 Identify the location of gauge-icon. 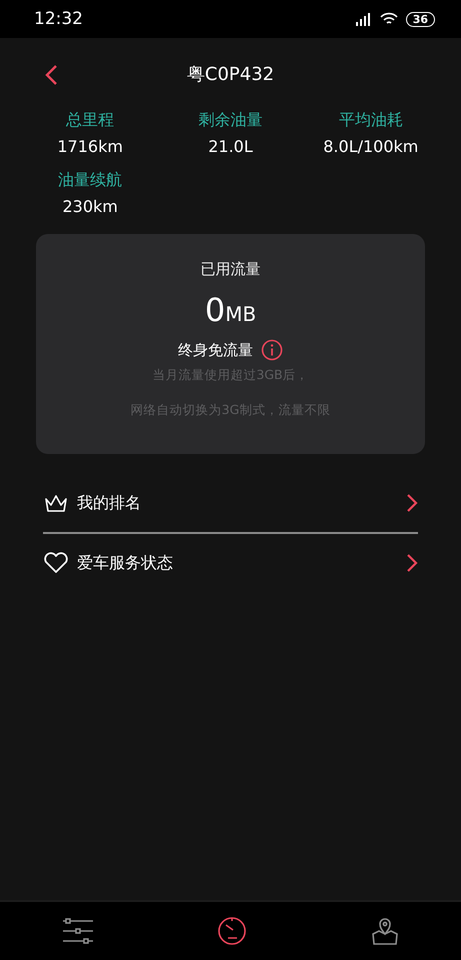
(231, 931).